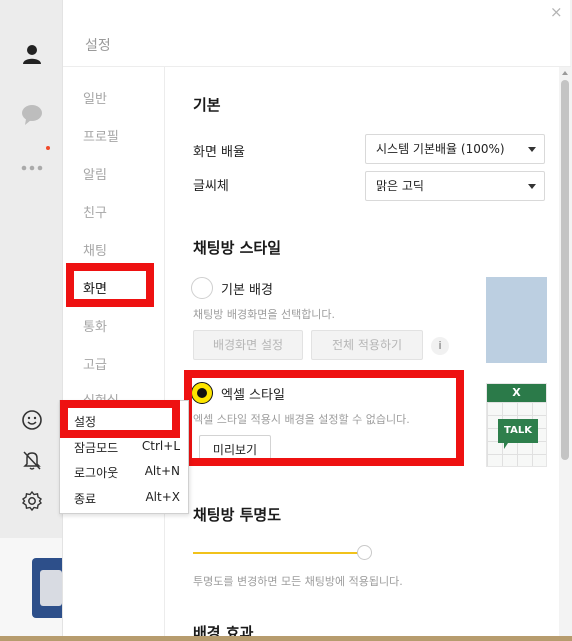 This screenshot has width=572, height=641. What do you see at coordinates (98, 46) in the screenshot?
I see `window-title: 설정` at bounding box center [98, 46].